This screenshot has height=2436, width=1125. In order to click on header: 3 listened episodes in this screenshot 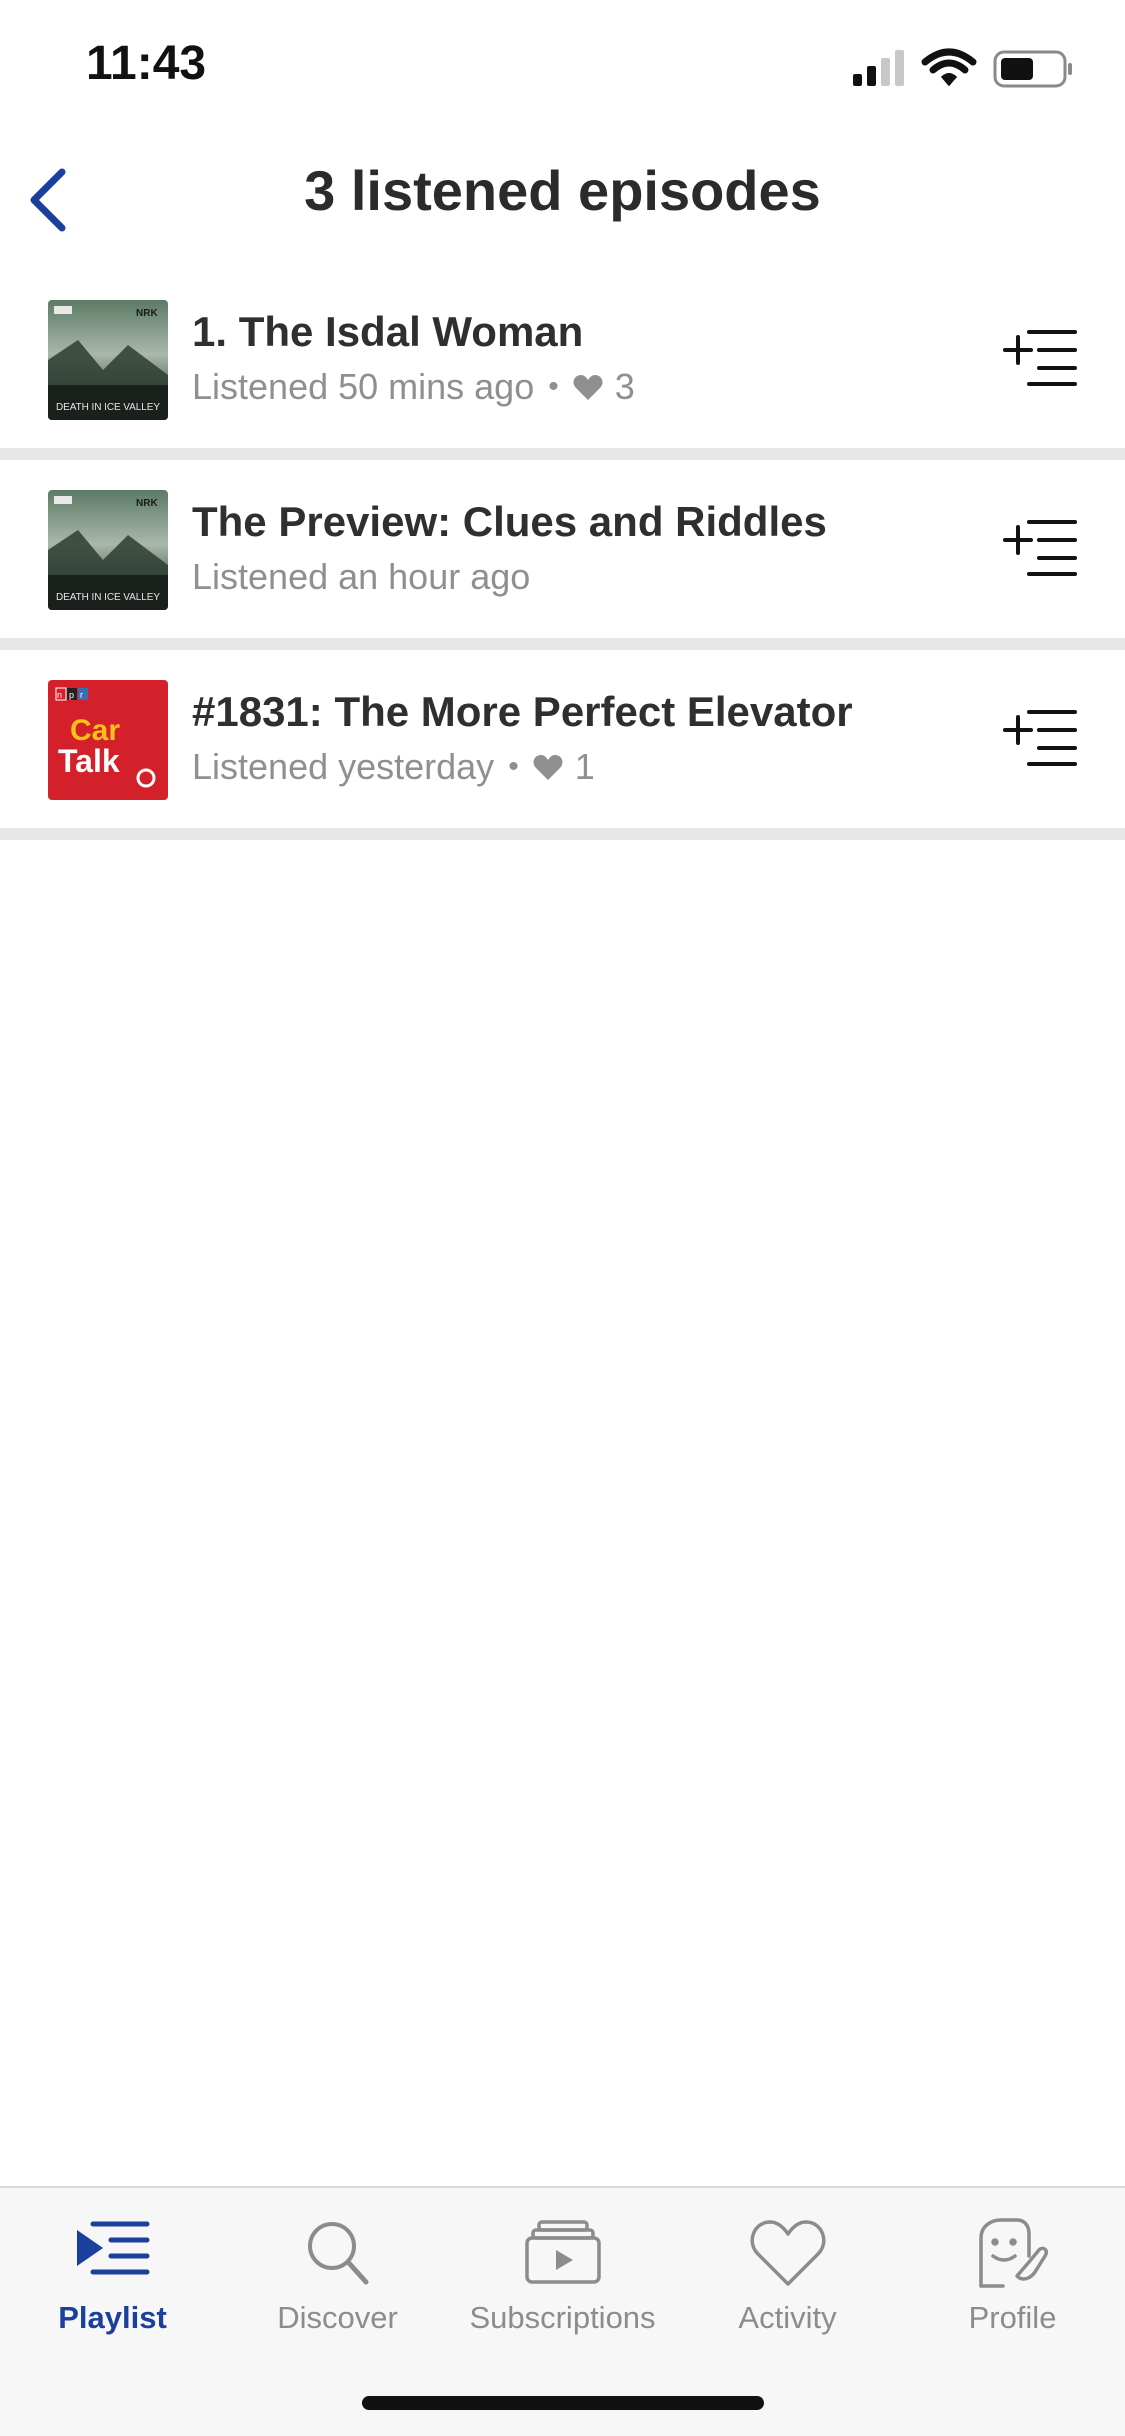, I will do `click(562, 197)`.